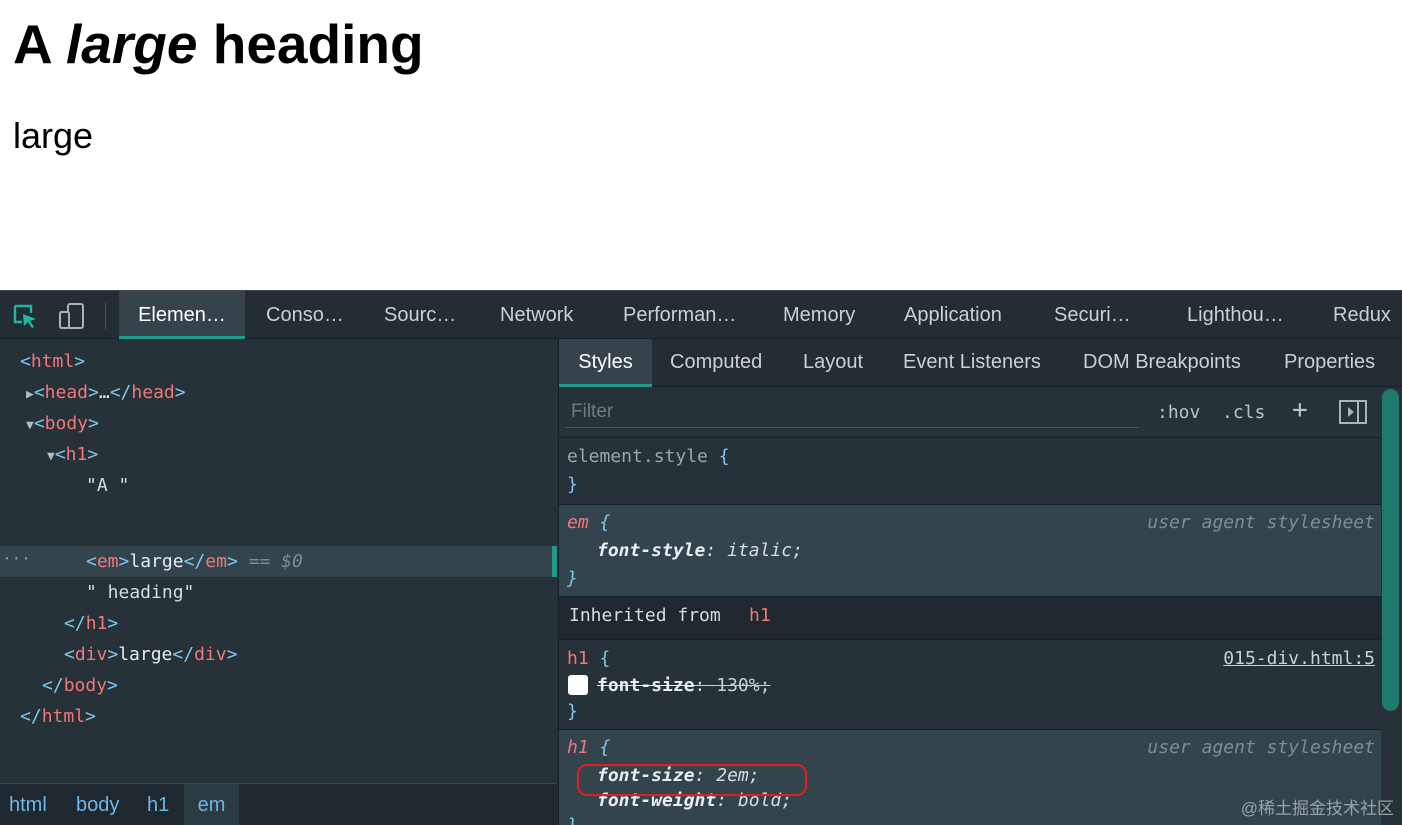  What do you see at coordinates (852, 412) in the screenshot?
I see `filter-input` at bounding box center [852, 412].